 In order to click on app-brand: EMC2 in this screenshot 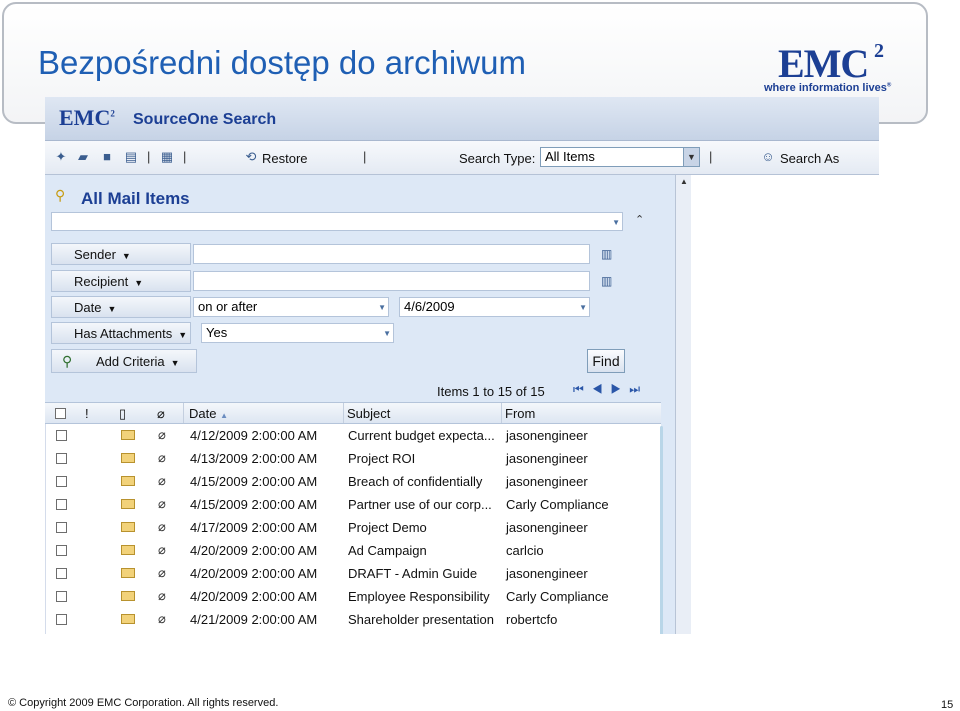, I will do `click(87, 117)`.